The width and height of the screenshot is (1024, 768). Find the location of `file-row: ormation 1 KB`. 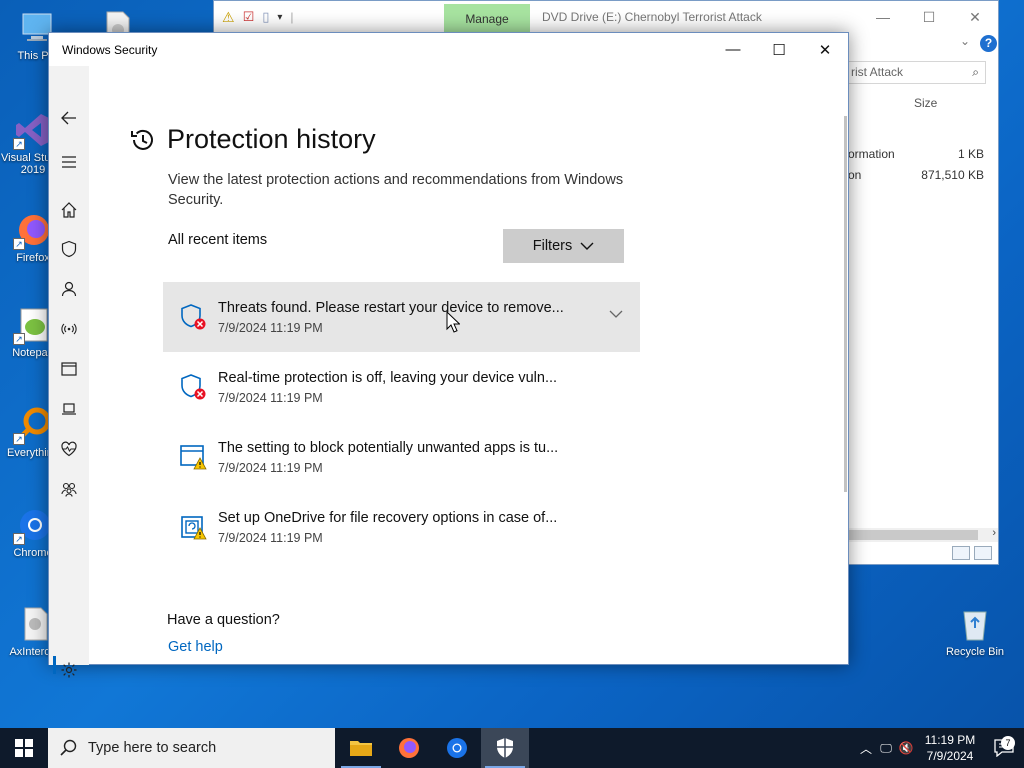

file-row: ormation 1 KB is located at coordinates (916, 154).